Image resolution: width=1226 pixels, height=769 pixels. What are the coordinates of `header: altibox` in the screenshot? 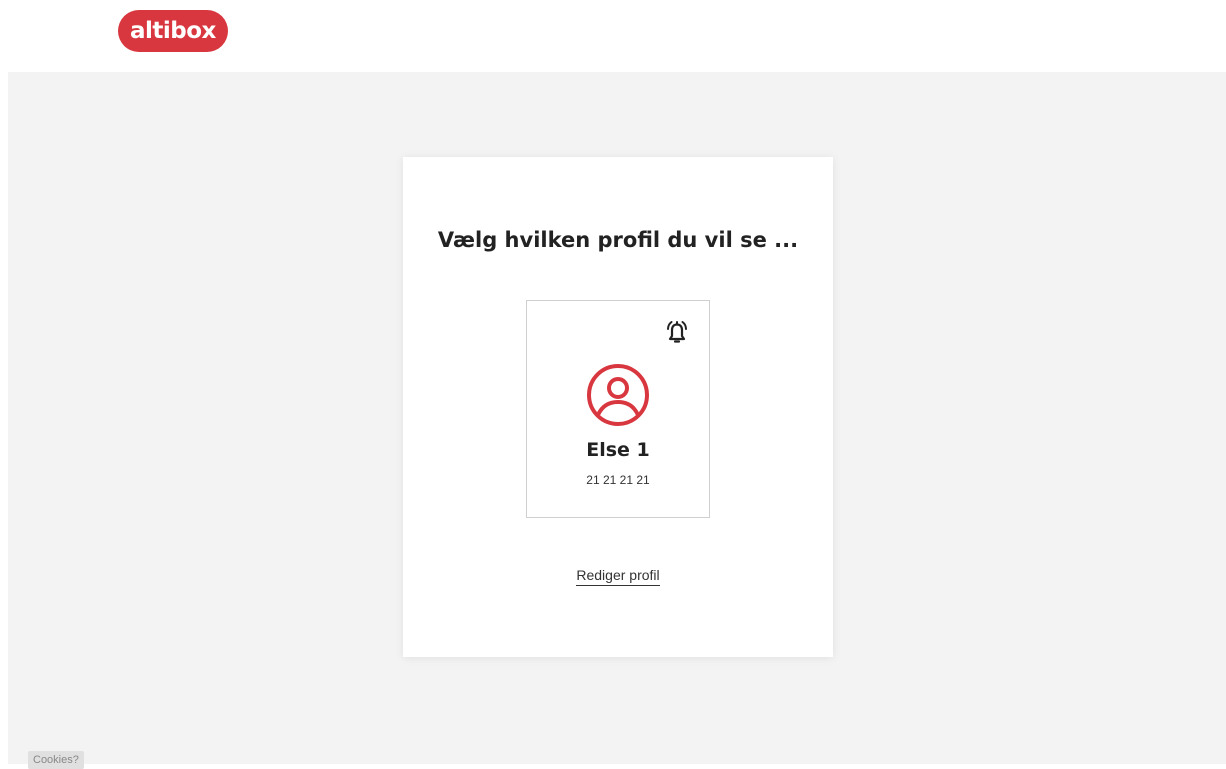 It's located at (613, 36).